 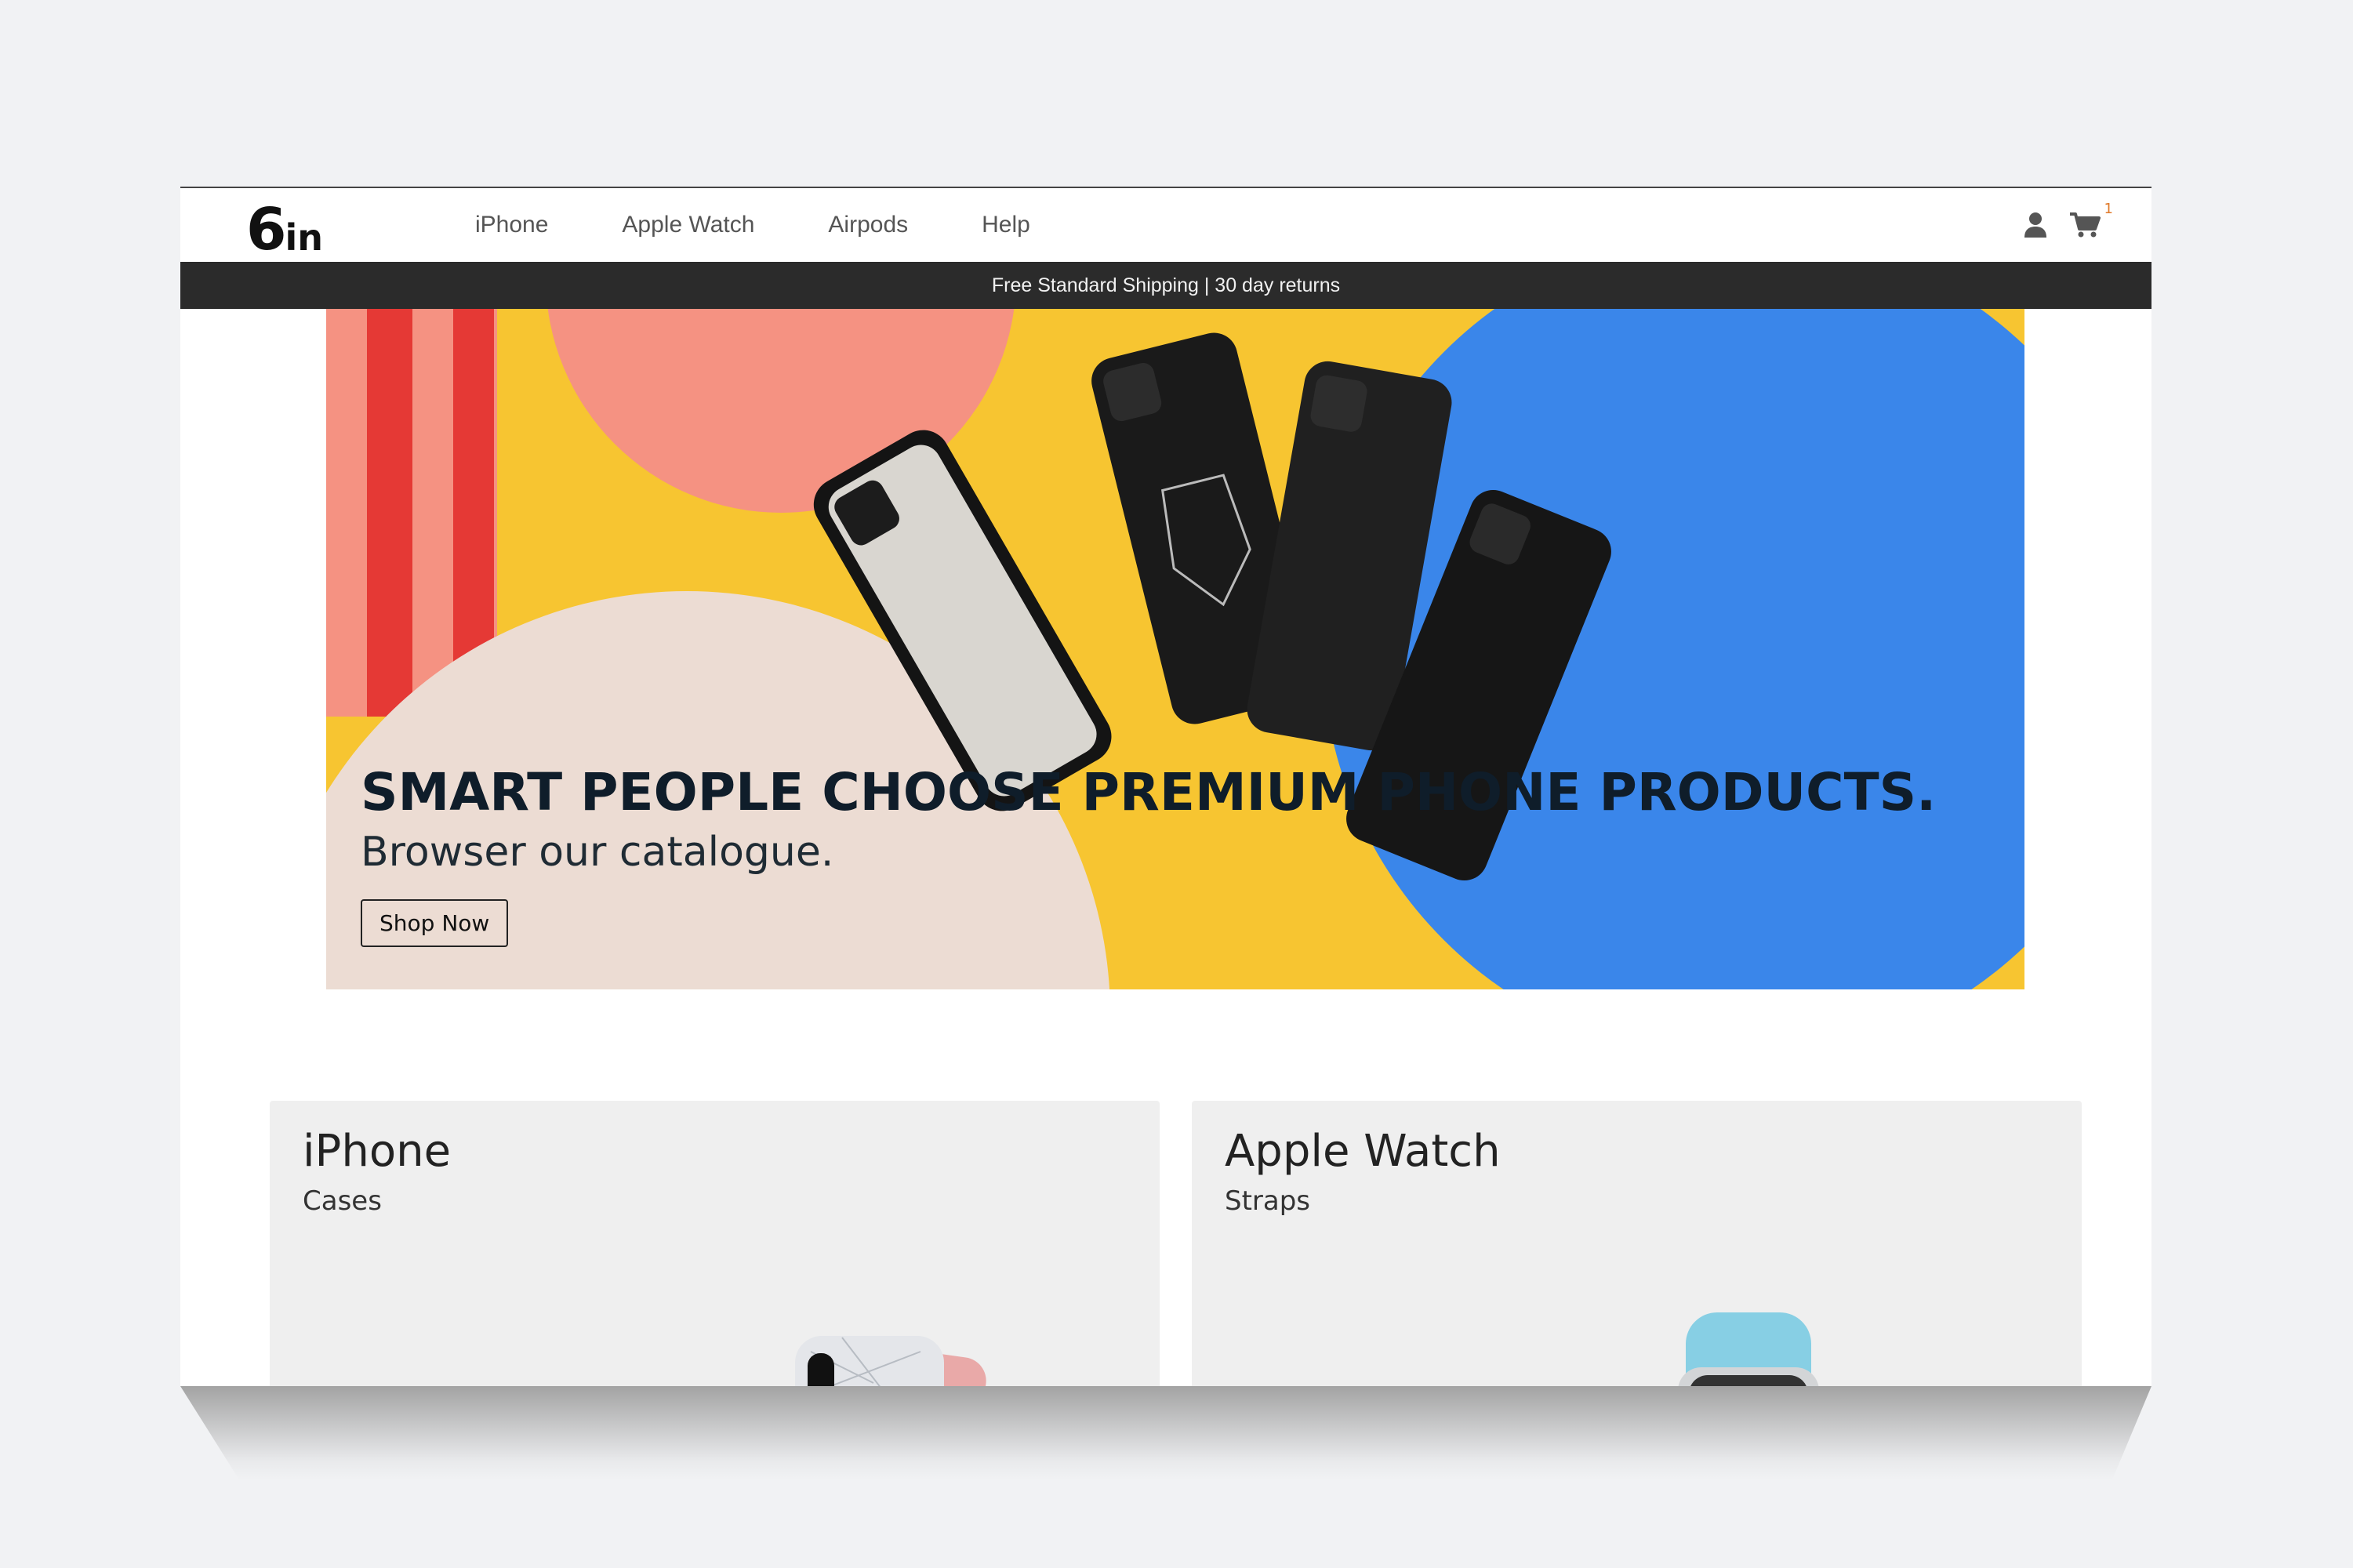 What do you see at coordinates (1165, 1433) in the screenshot?
I see `device-base-shadow` at bounding box center [1165, 1433].